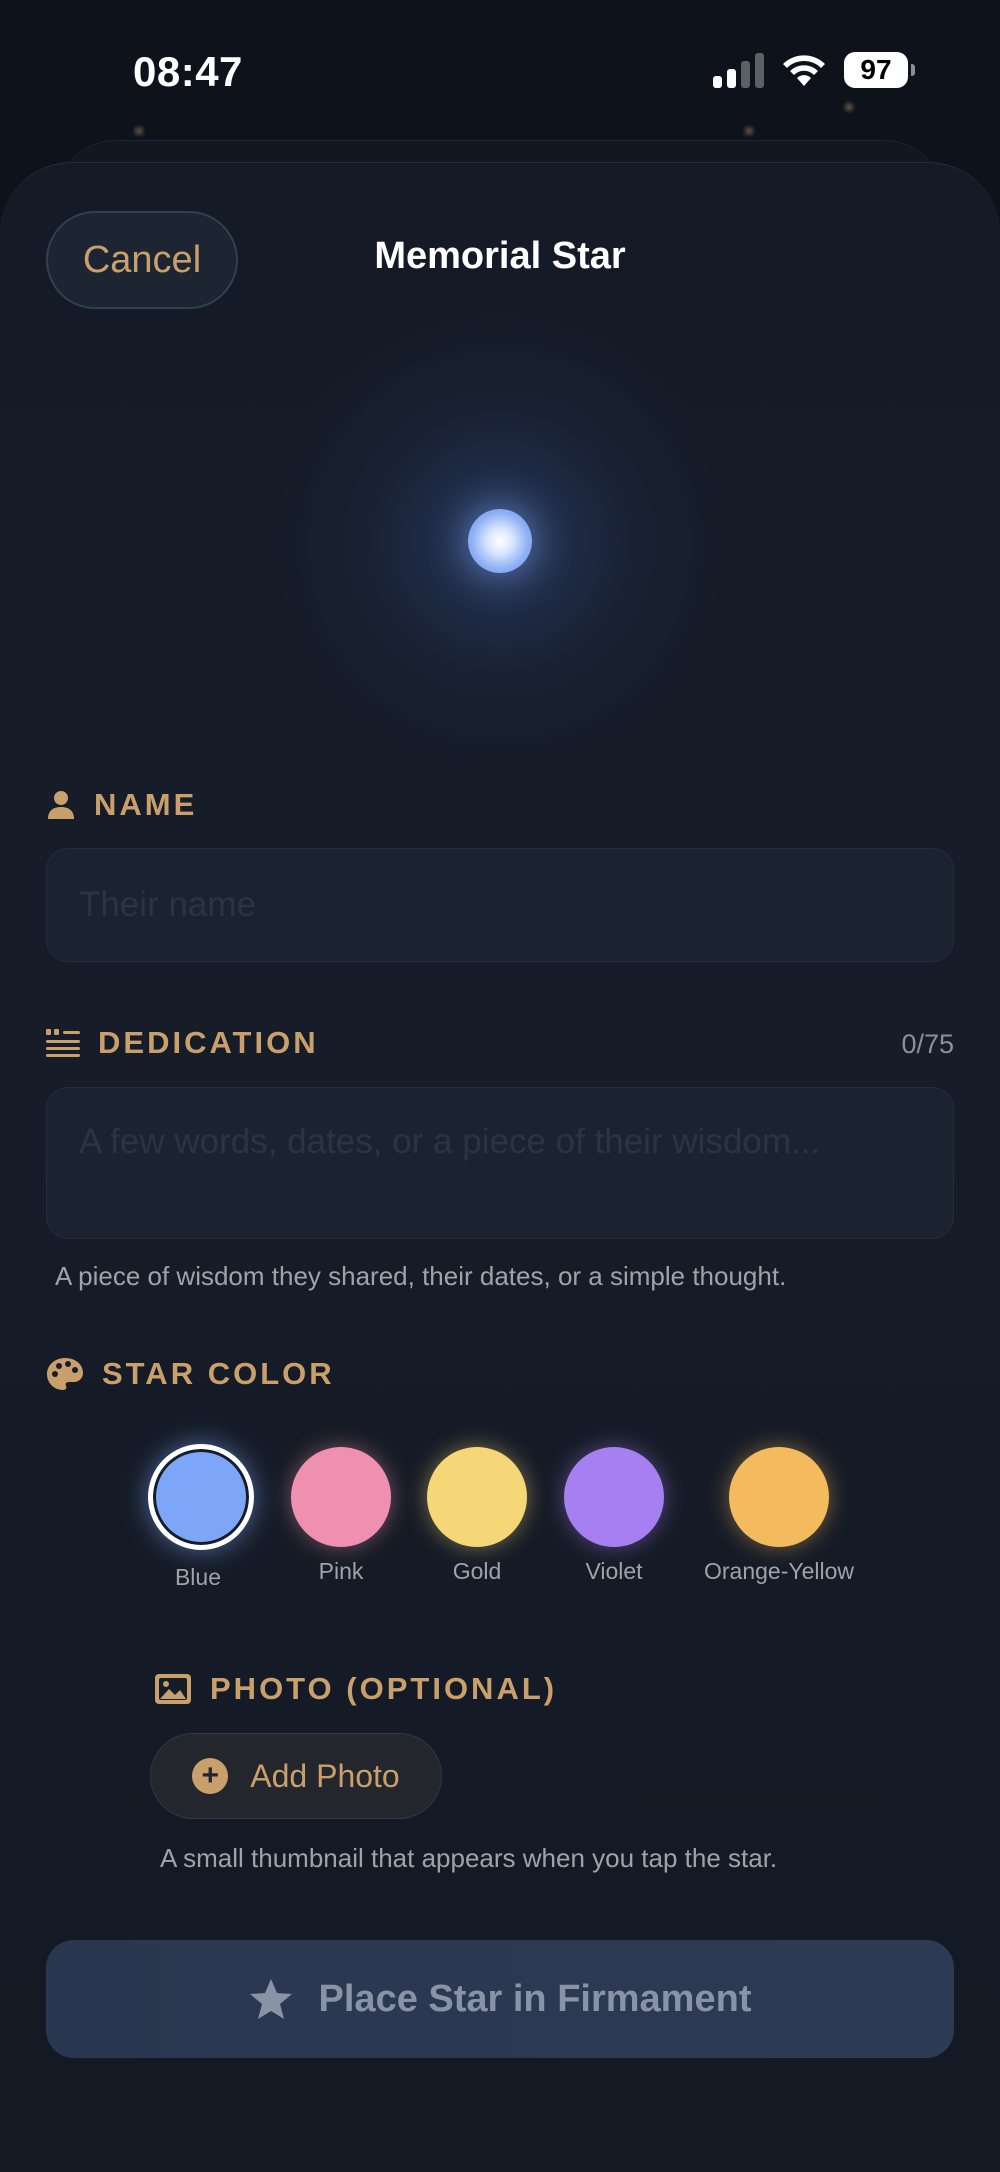  Describe the element at coordinates (173, 1689) in the screenshot. I see `image-icon` at that location.